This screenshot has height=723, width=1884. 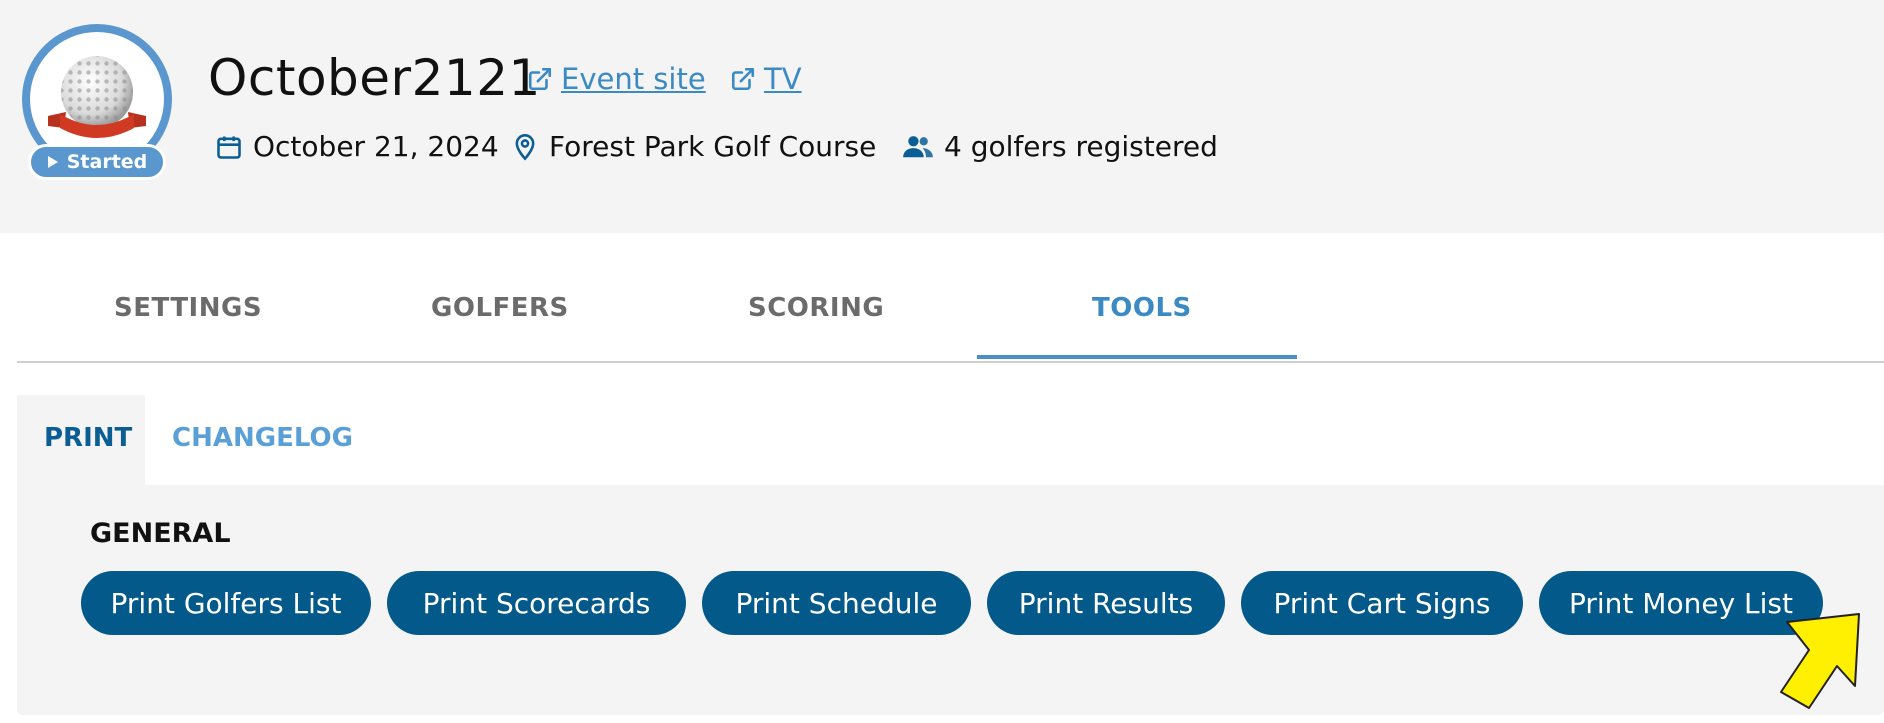 What do you see at coordinates (376, 146) in the screenshot?
I see `event-date-text: October 21, 2024` at bounding box center [376, 146].